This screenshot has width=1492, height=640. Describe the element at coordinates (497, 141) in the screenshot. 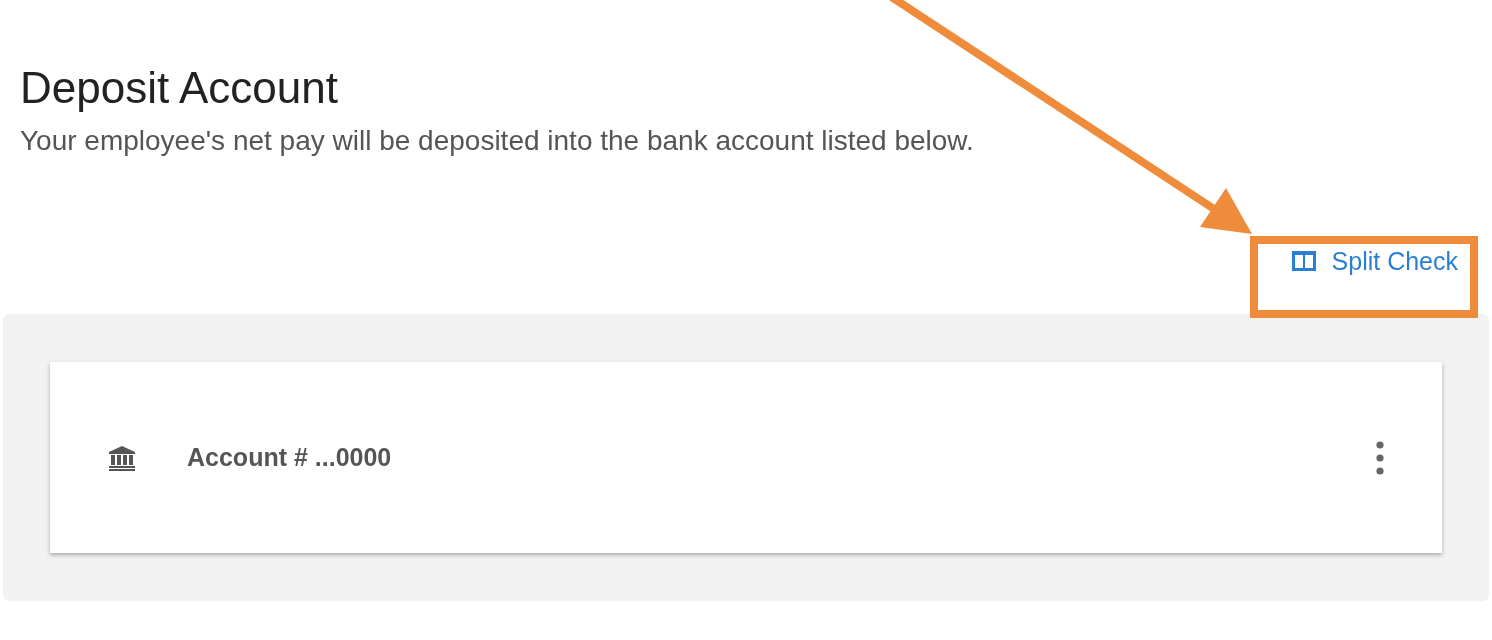

I see `page-description: Your employee's net pay will be deposited into the bank account listed below.` at that location.